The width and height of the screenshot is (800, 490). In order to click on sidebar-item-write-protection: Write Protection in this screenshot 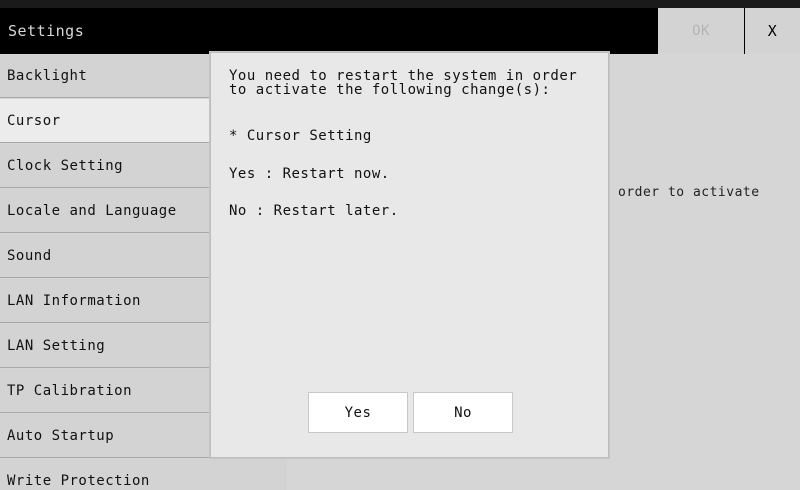, I will do `click(143, 474)`.